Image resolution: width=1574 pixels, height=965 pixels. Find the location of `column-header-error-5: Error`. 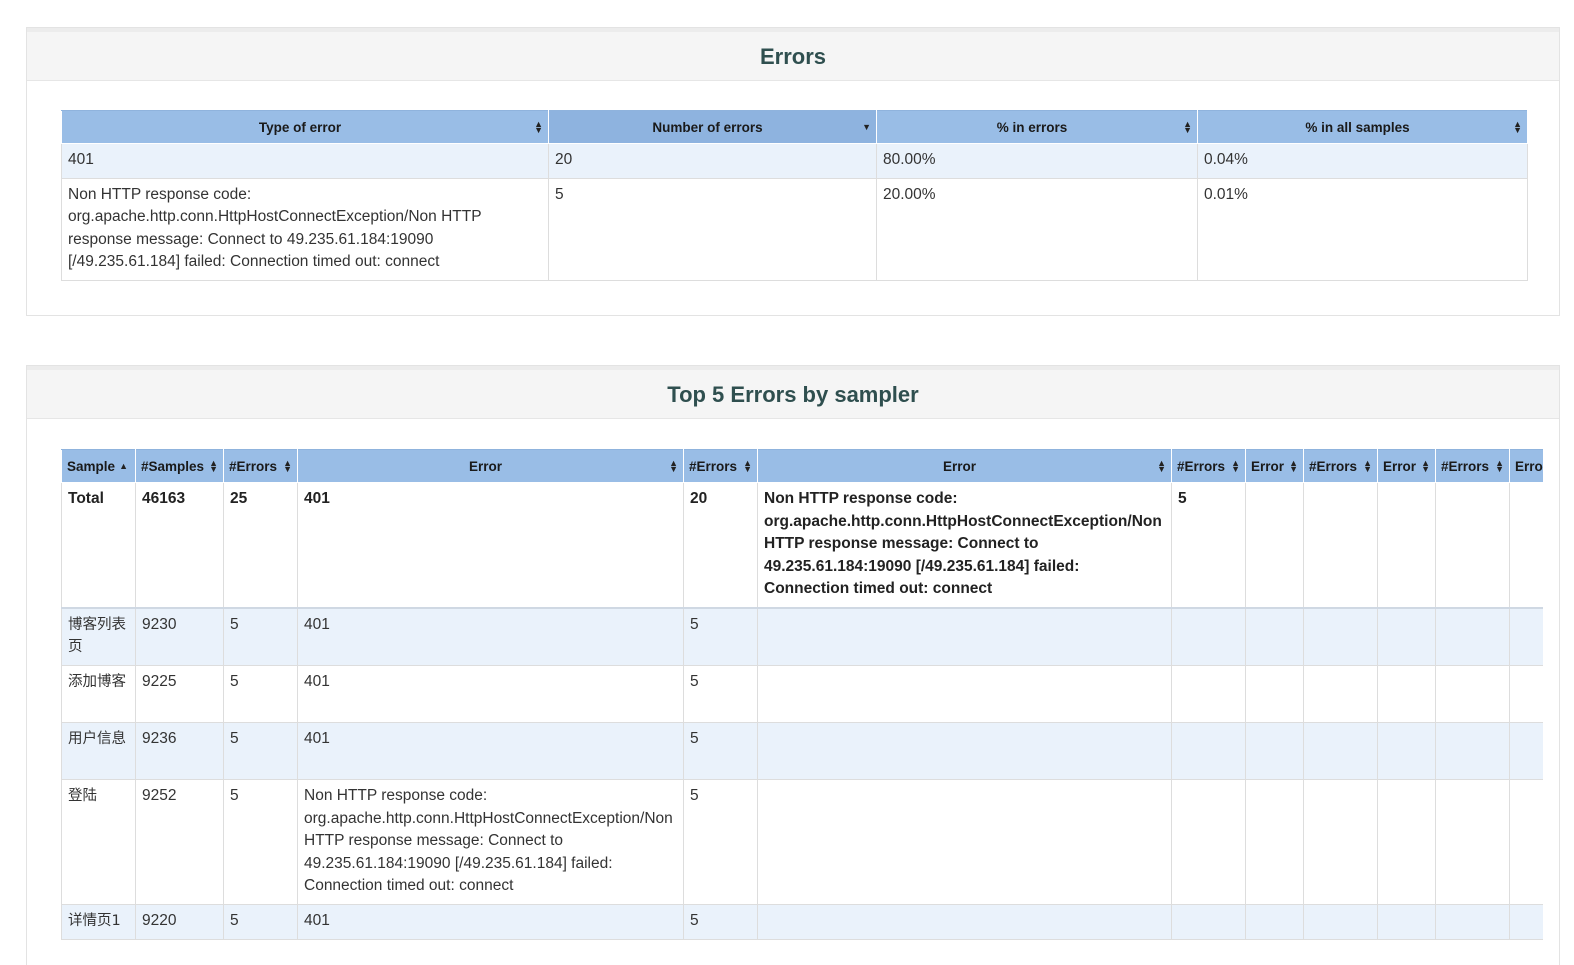

column-header-error-5: Error is located at coordinates (1526, 466).